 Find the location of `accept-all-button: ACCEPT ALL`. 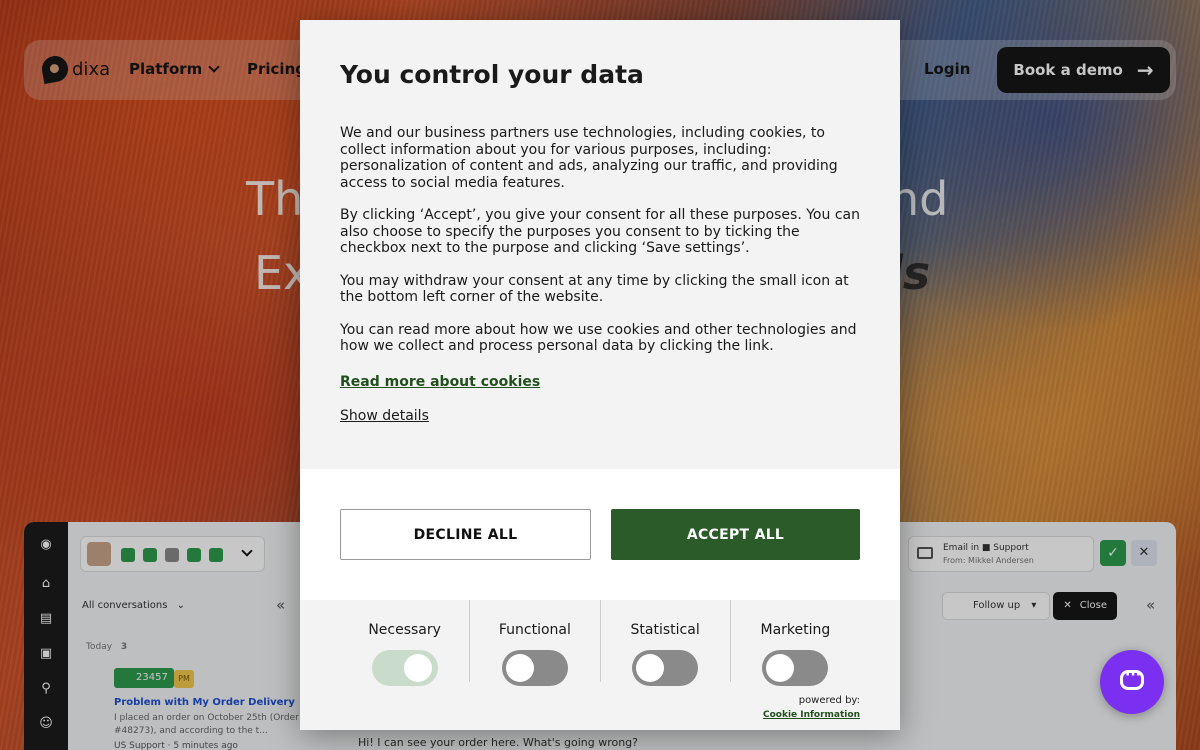

accept-all-button: ACCEPT ALL is located at coordinates (735, 534).